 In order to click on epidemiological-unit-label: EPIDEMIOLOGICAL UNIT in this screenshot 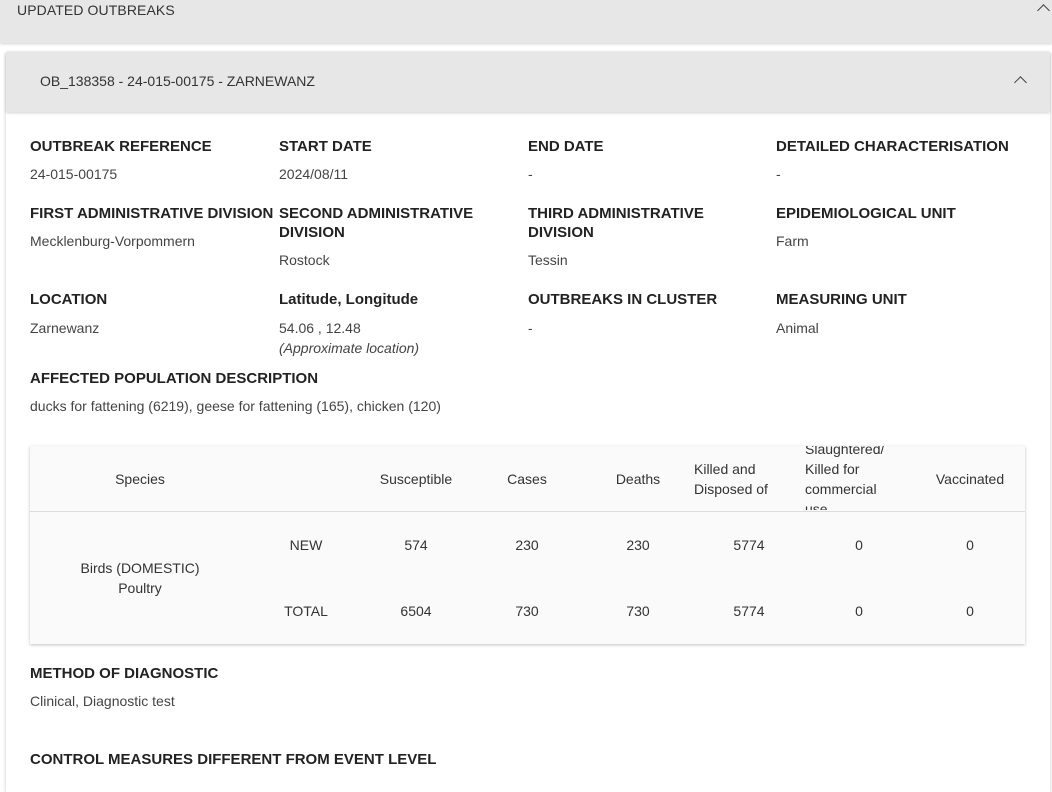, I will do `click(866, 213)`.